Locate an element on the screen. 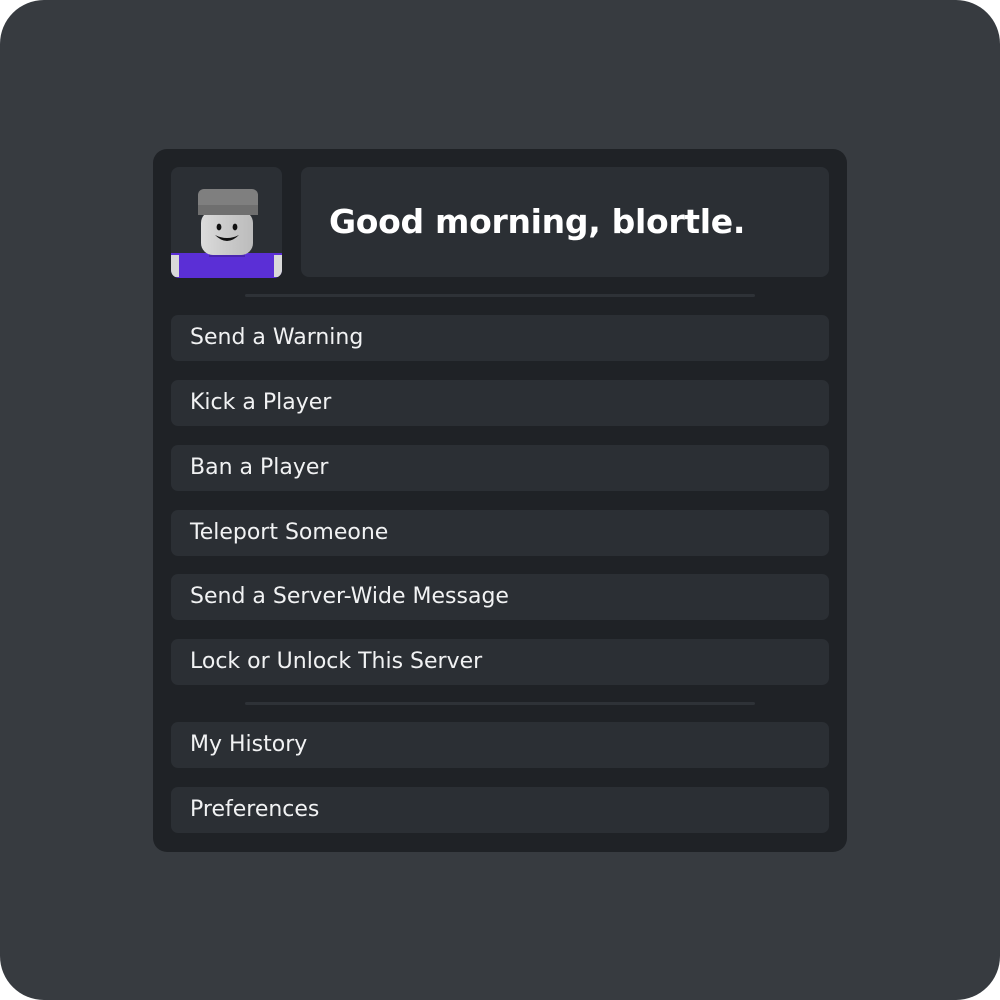 The image size is (1000, 1000). greeting-text: Good morning, blortle. is located at coordinates (537, 221).